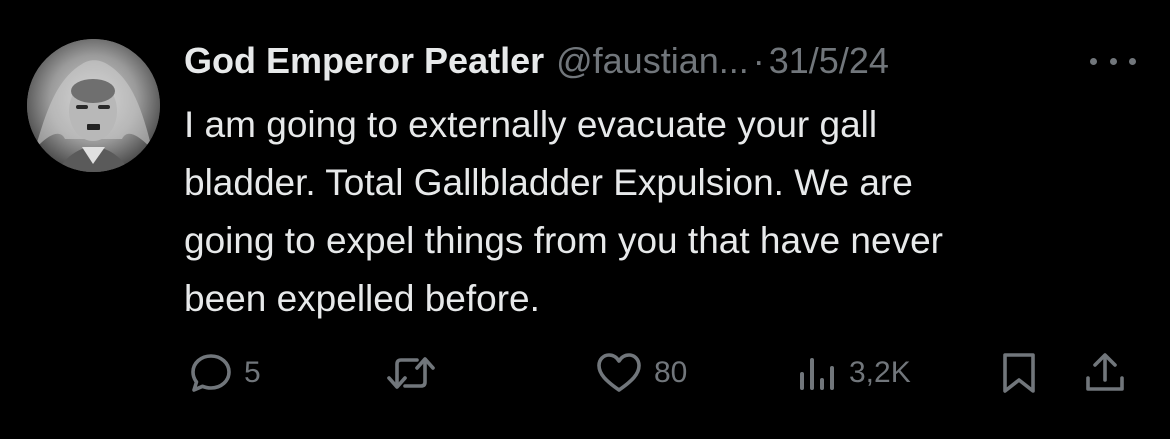 The height and width of the screenshot is (439, 1170). I want to click on tweet-actions-bar: 5 80 3,2K, so click(585, 373).